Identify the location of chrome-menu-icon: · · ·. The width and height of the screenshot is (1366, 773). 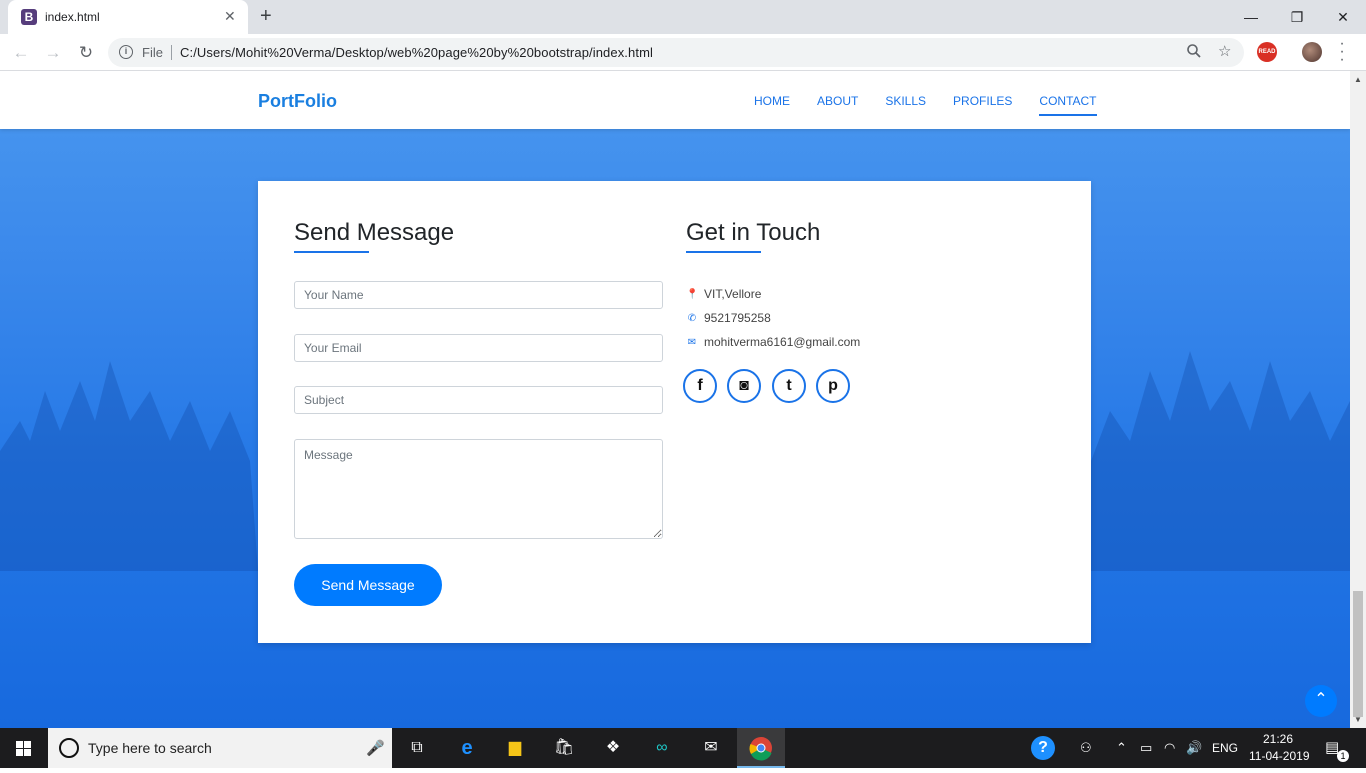
(1342, 52).